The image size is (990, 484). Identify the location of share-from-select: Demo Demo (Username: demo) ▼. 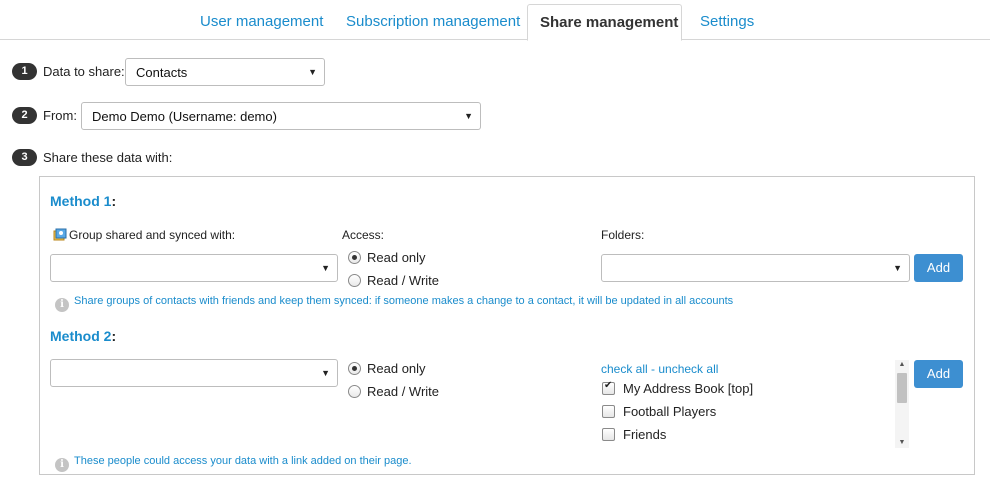
(281, 116).